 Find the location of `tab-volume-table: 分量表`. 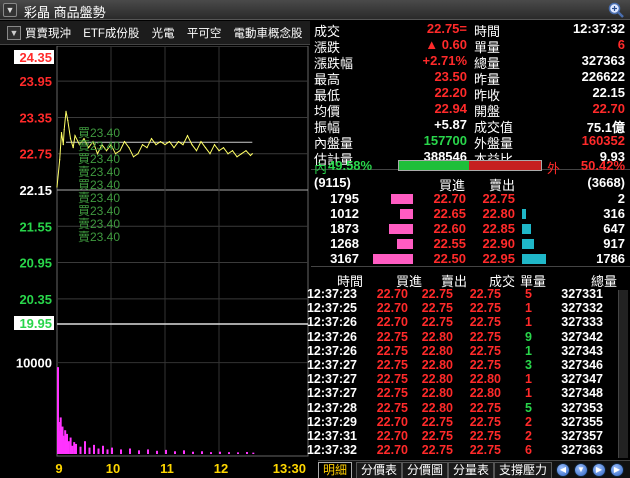

tab-volume-table: 分量表 is located at coordinates (471, 470).